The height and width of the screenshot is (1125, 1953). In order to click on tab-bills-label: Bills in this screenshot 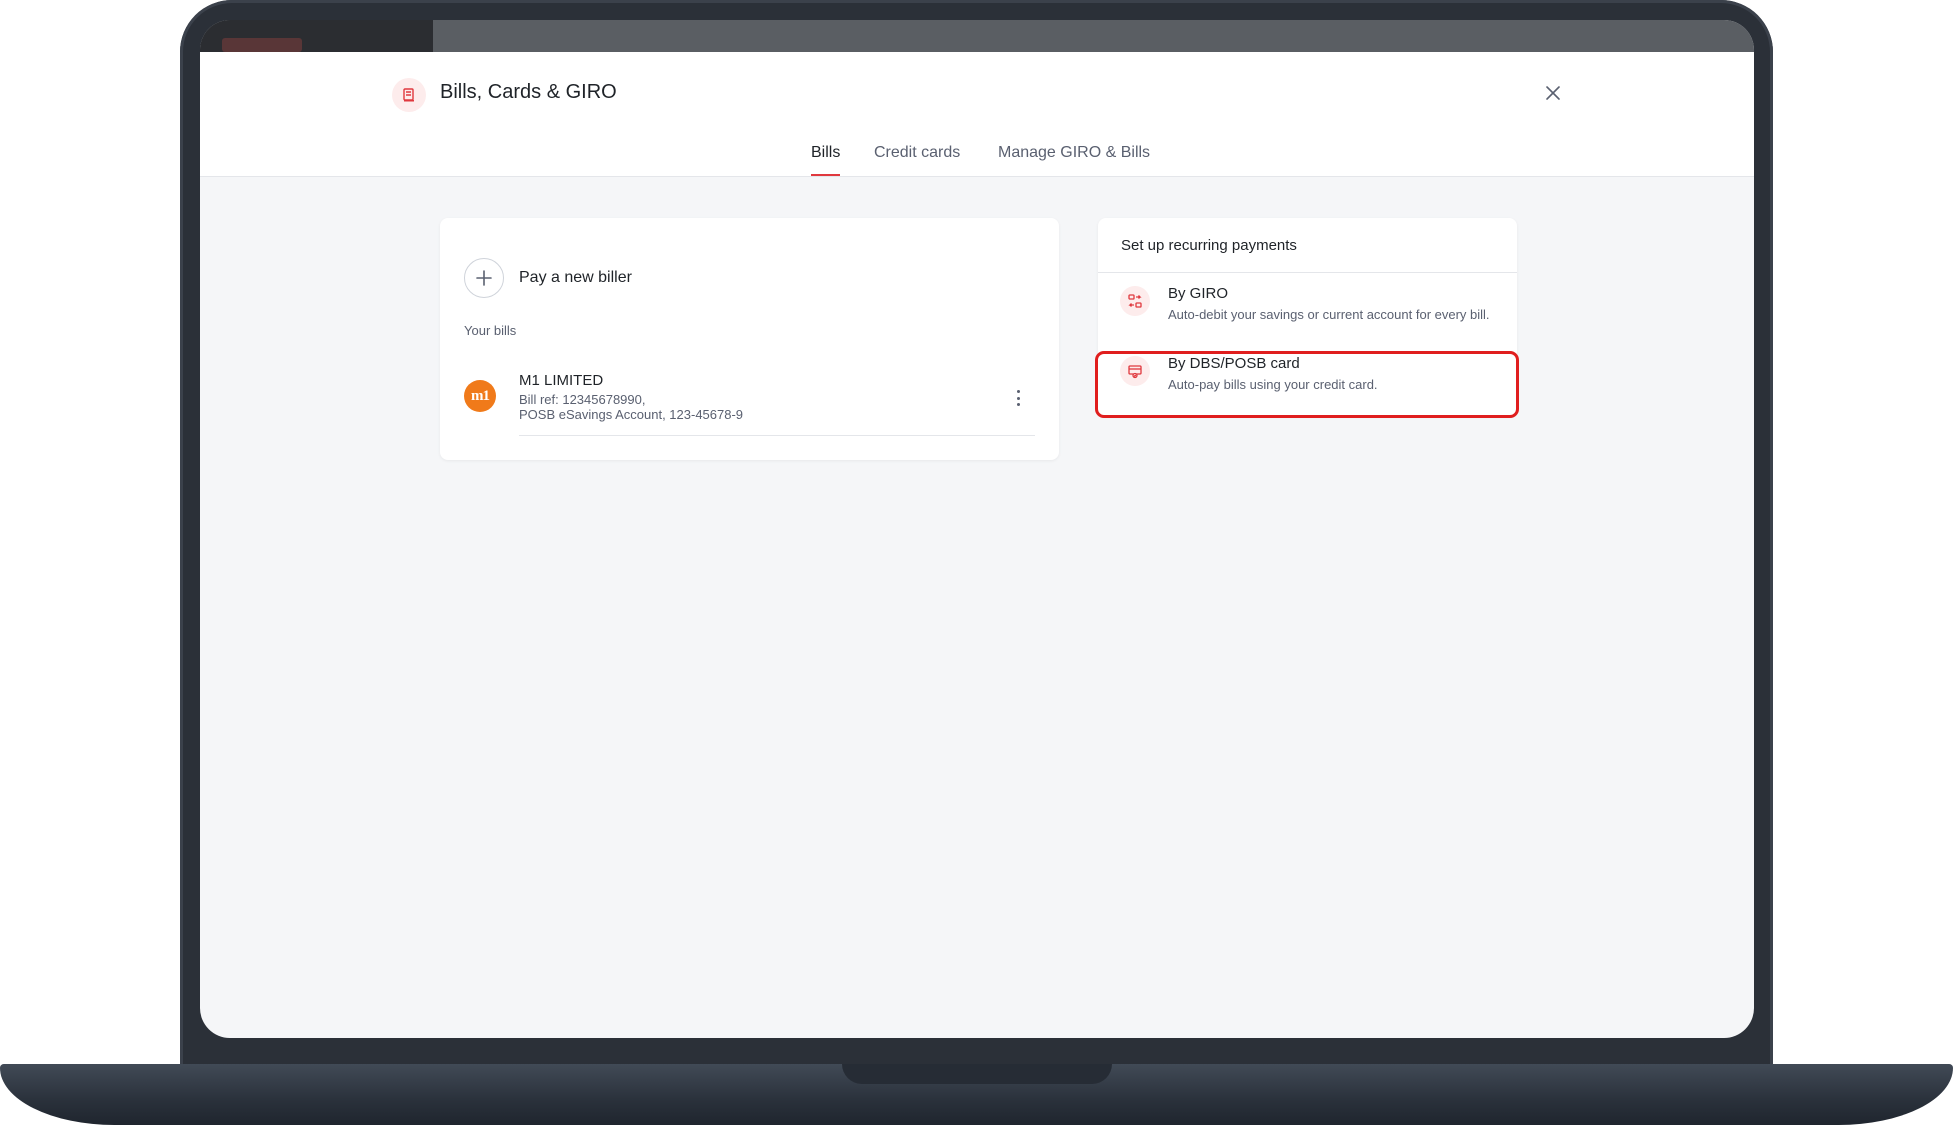, I will do `click(826, 152)`.